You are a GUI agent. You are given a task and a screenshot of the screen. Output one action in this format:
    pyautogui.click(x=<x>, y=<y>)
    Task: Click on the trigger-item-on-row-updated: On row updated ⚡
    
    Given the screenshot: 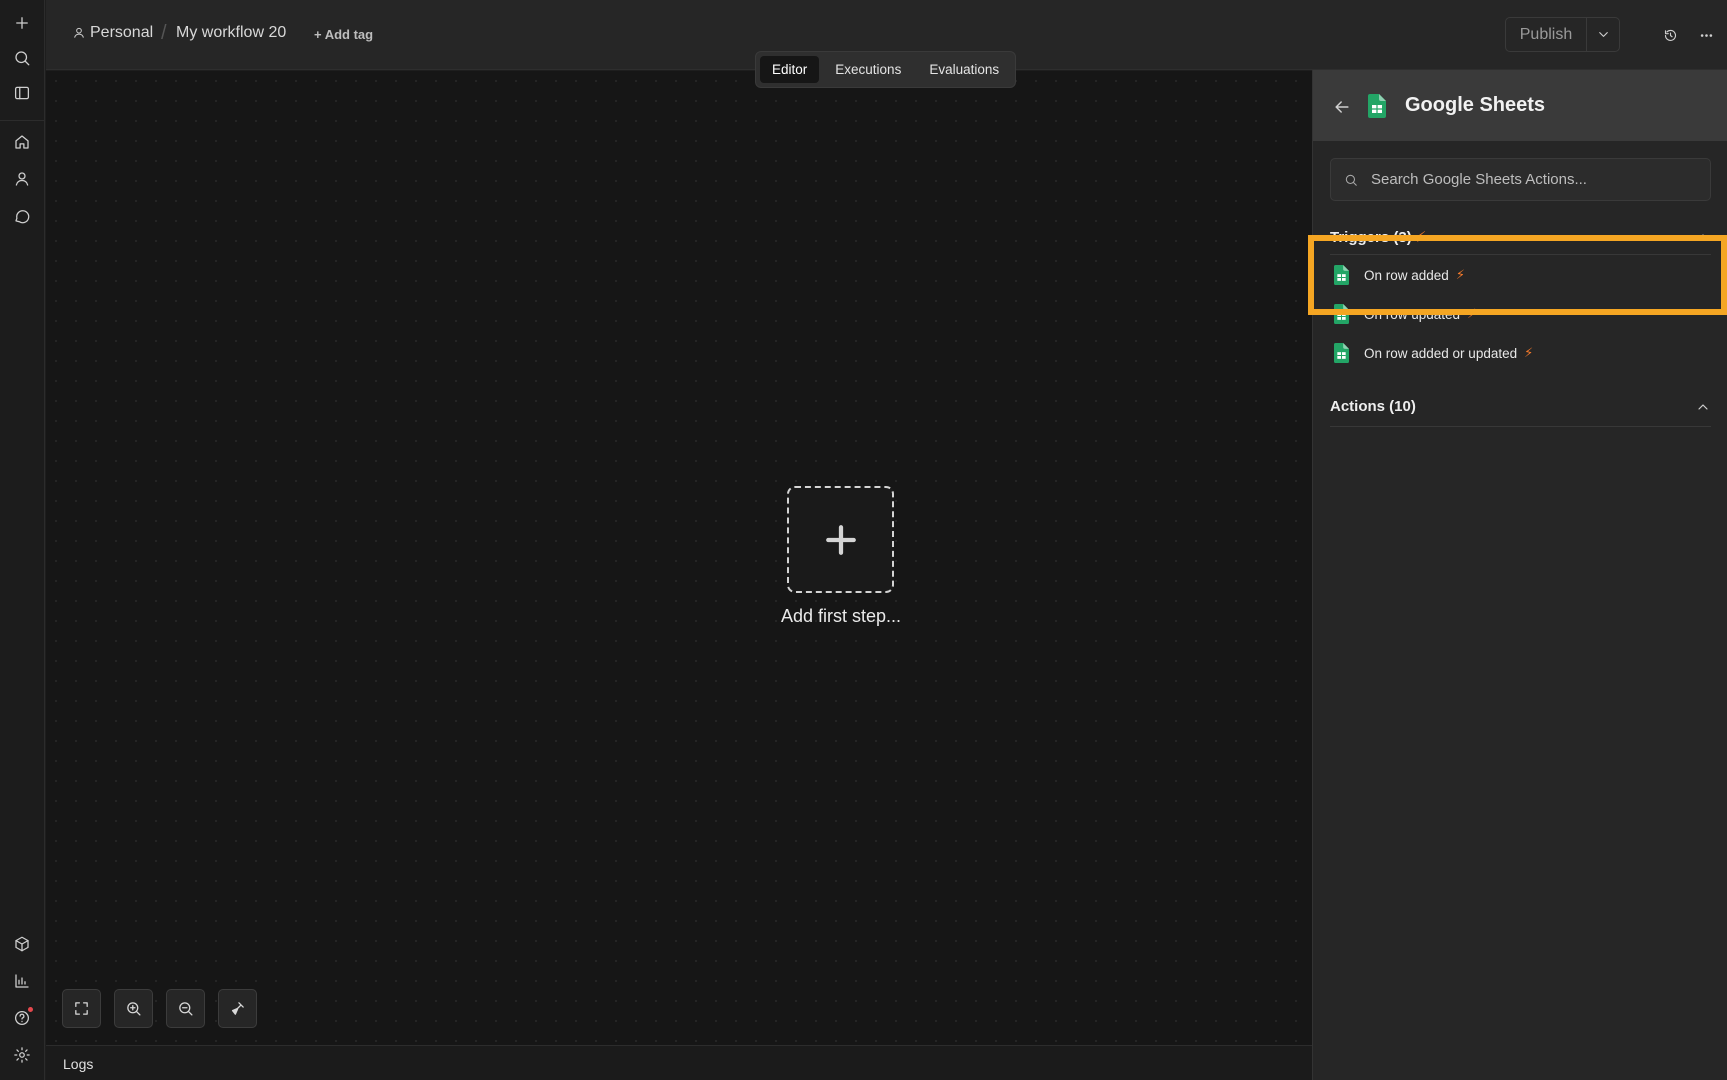 What is the action you would take?
    pyautogui.click(x=1520, y=314)
    